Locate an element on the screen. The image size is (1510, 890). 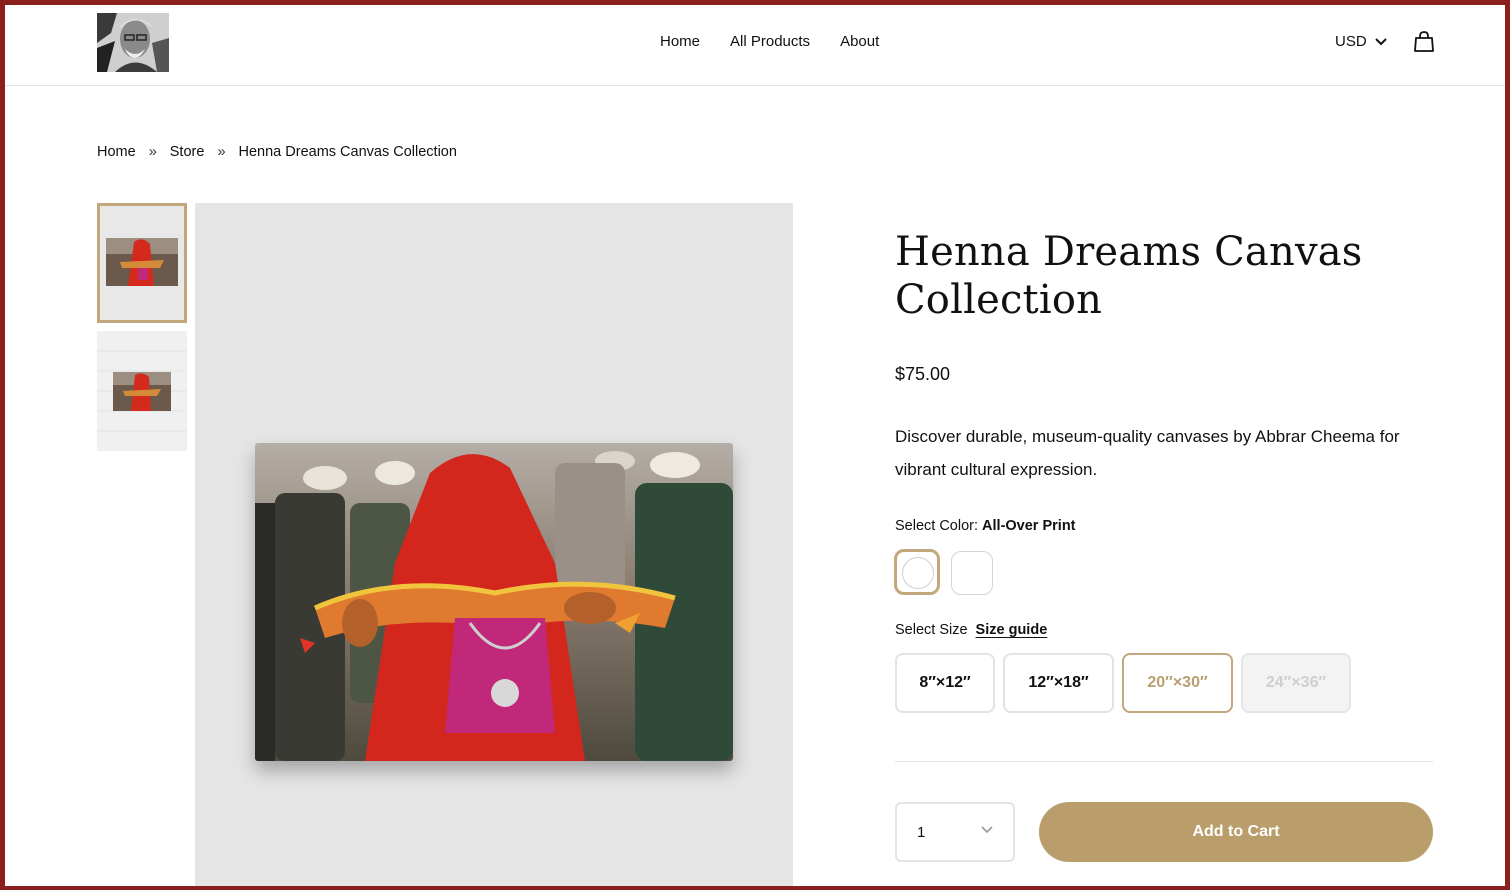
nav-about: About is located at coordinates (859, 41).